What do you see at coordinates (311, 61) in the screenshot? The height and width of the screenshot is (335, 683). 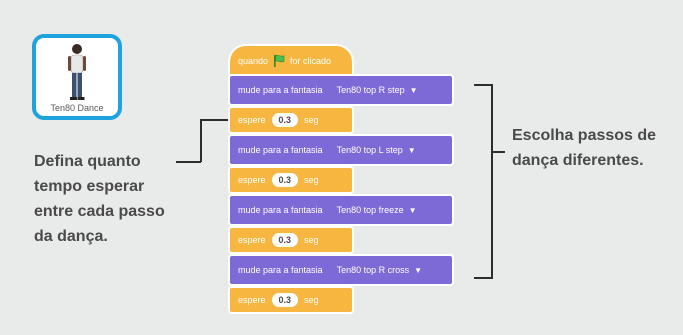 I see `hat-label-after: for clicado` at bounding box center [311, 61].